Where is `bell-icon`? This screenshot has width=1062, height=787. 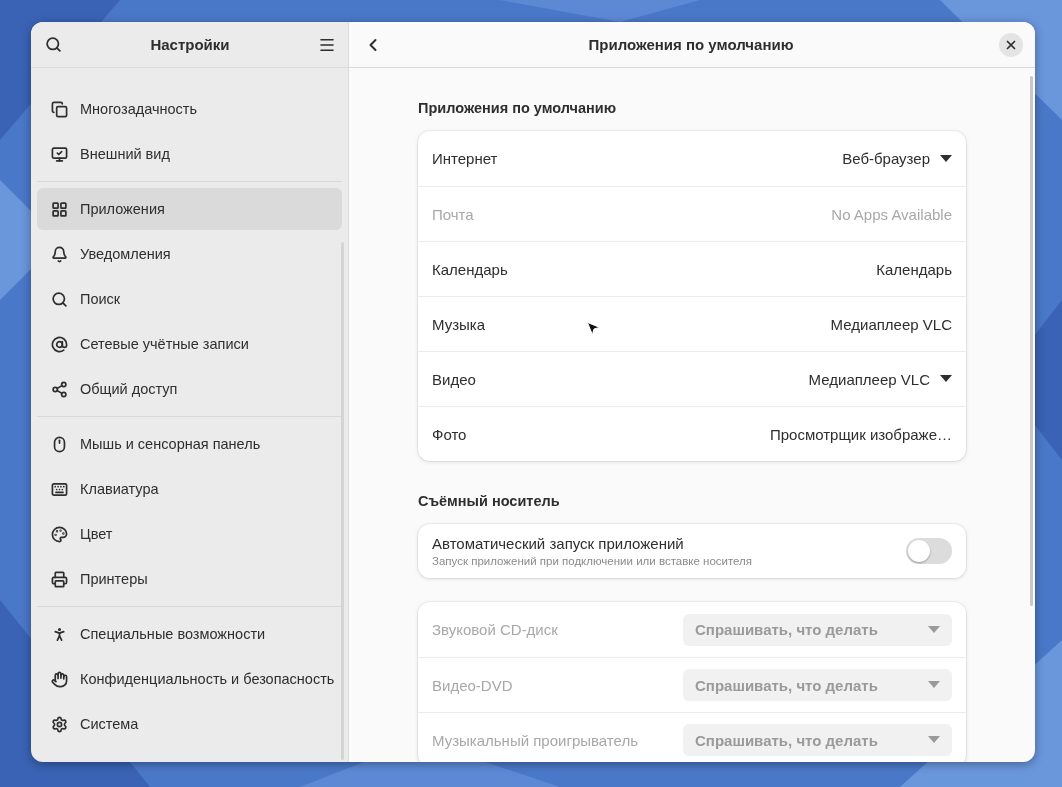
bell-icon is located at coordinates (59, 254).